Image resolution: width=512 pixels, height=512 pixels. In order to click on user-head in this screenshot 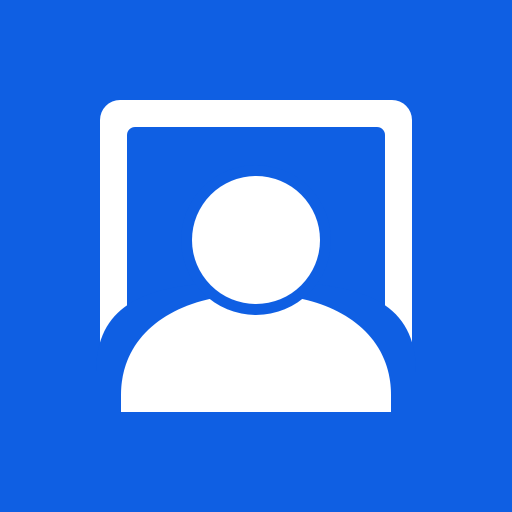, I will do `click(256, 240)`.